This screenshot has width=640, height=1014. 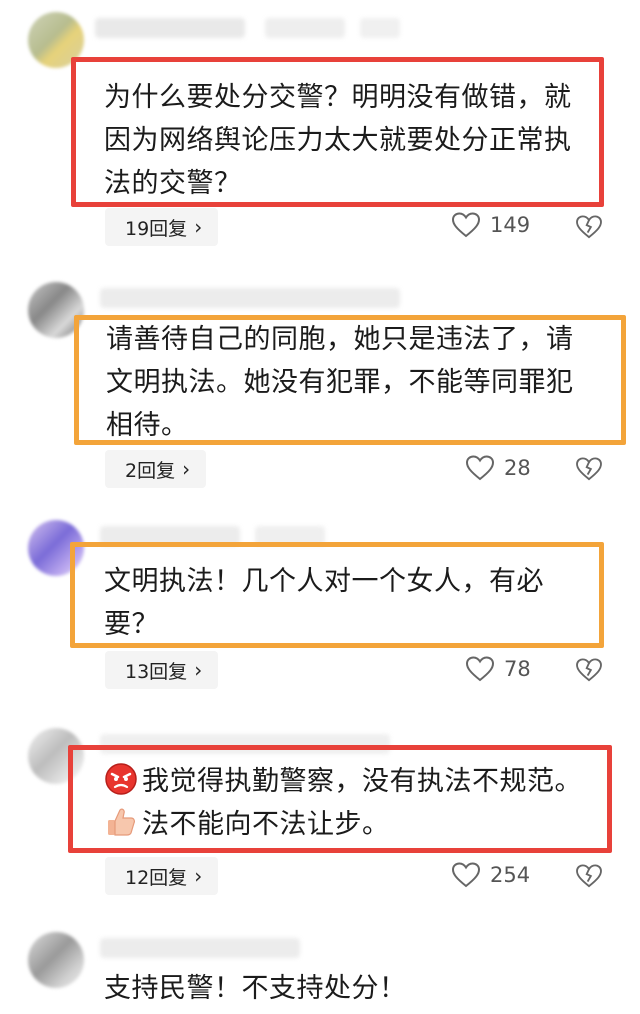 I want to click on avatar, so click(x=56, y=960).